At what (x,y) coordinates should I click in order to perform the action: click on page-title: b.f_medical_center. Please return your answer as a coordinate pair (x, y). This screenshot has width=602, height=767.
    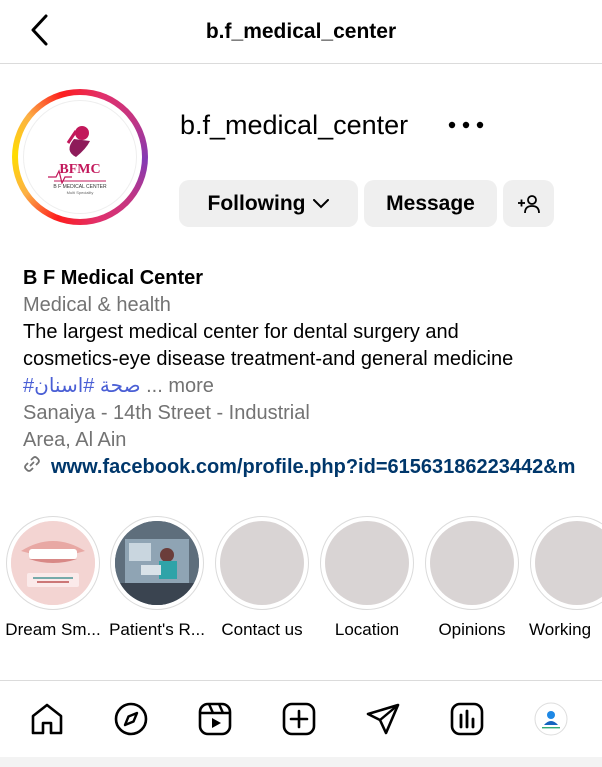
    Looking at the image, I should click on (301, 31).